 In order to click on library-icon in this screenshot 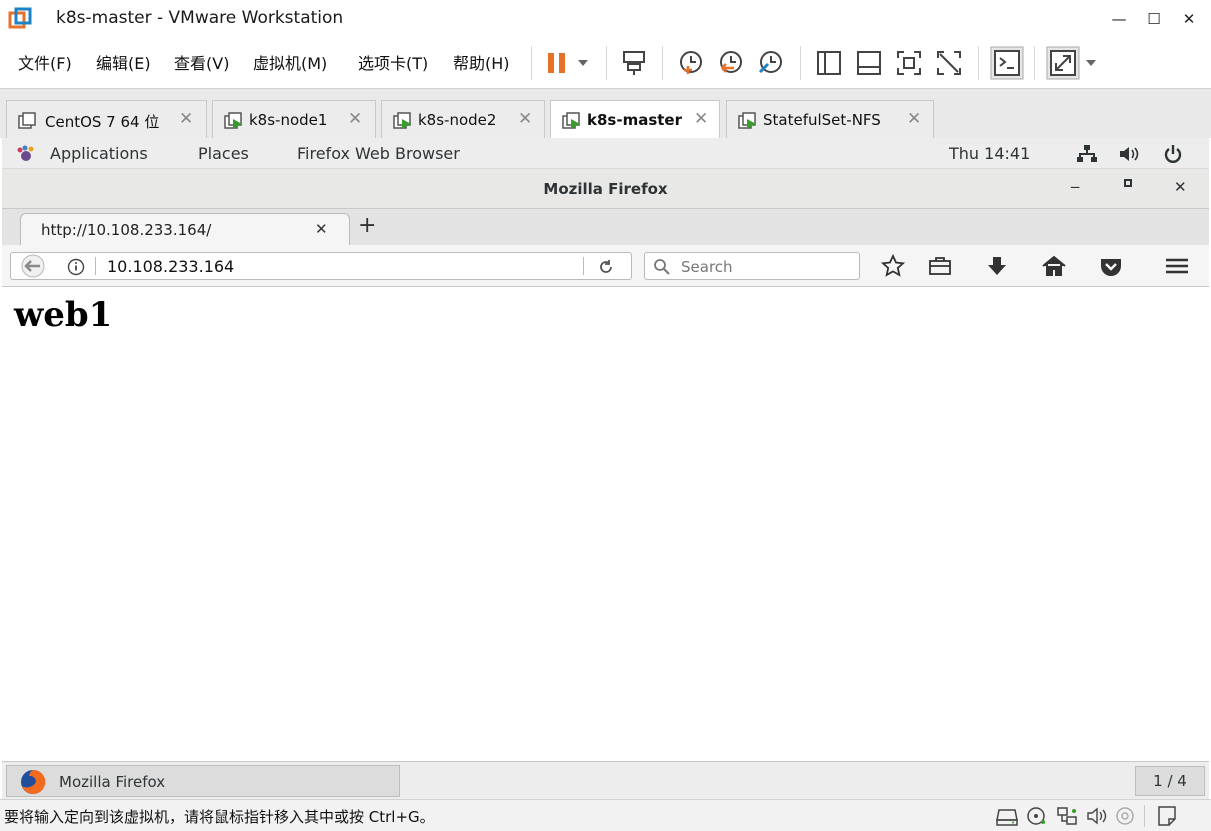, I will do `click(940, 266)`.